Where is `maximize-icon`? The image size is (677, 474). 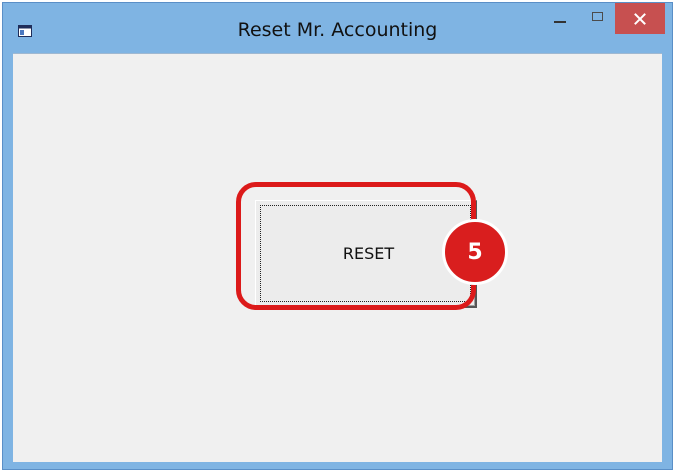 maximize-icon is located at coordinates (597, 16).